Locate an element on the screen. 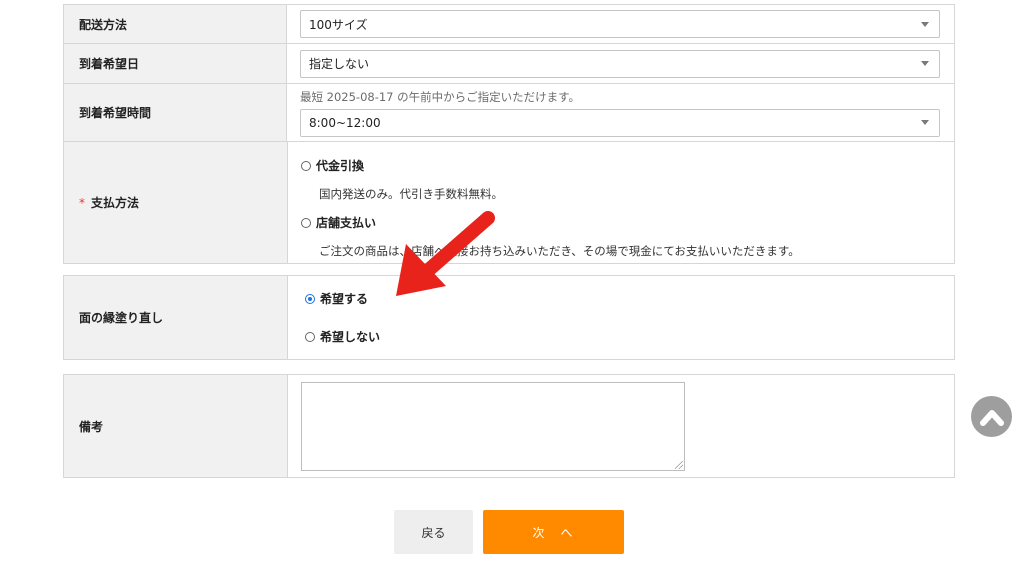  payment-option-cod: 代金引換 is located at coordinates (620, 165).